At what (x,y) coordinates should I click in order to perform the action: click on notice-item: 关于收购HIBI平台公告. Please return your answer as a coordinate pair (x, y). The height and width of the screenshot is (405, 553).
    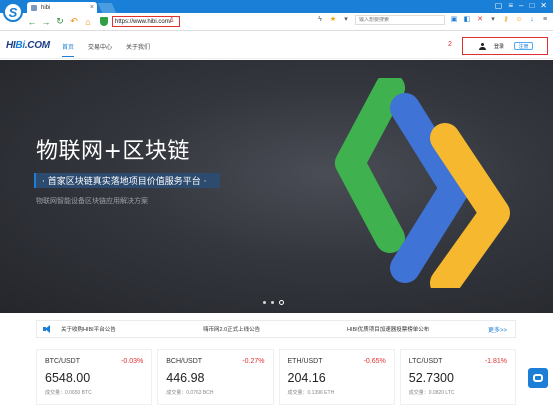
    Looking at the image, I should click on (88, 329).